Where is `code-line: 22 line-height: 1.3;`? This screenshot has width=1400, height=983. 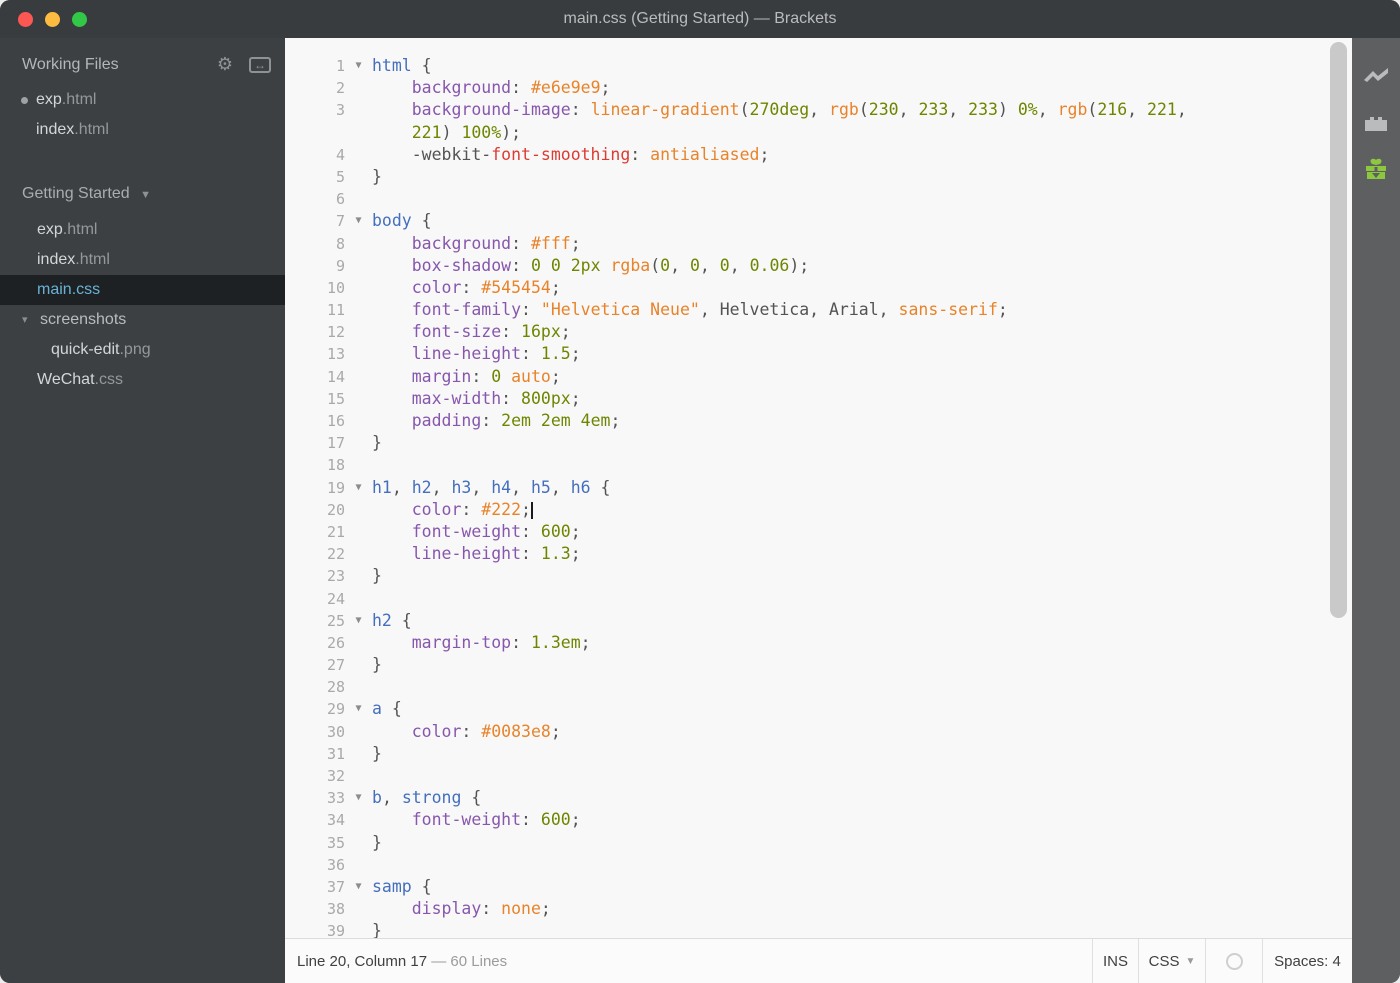
code-line: 22 line-height: 1.3; is located at coordinates (818, 554).